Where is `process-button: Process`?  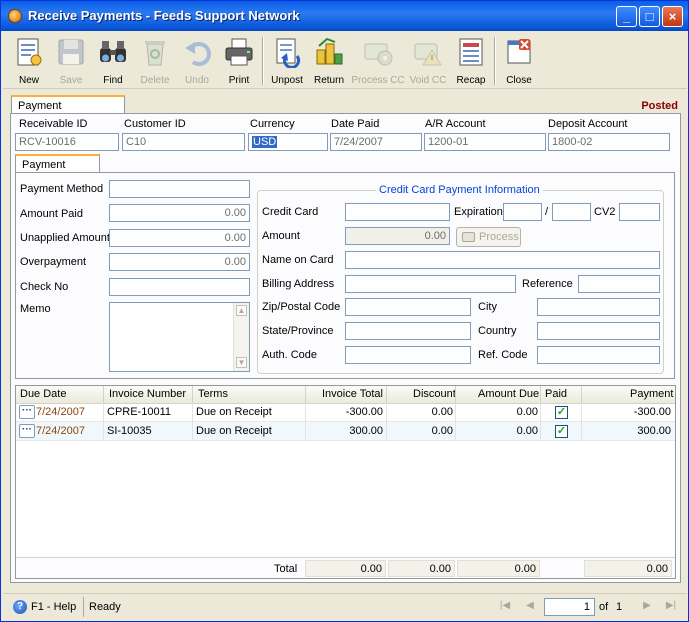 process-button: Process is located at coordinates (488, 237).